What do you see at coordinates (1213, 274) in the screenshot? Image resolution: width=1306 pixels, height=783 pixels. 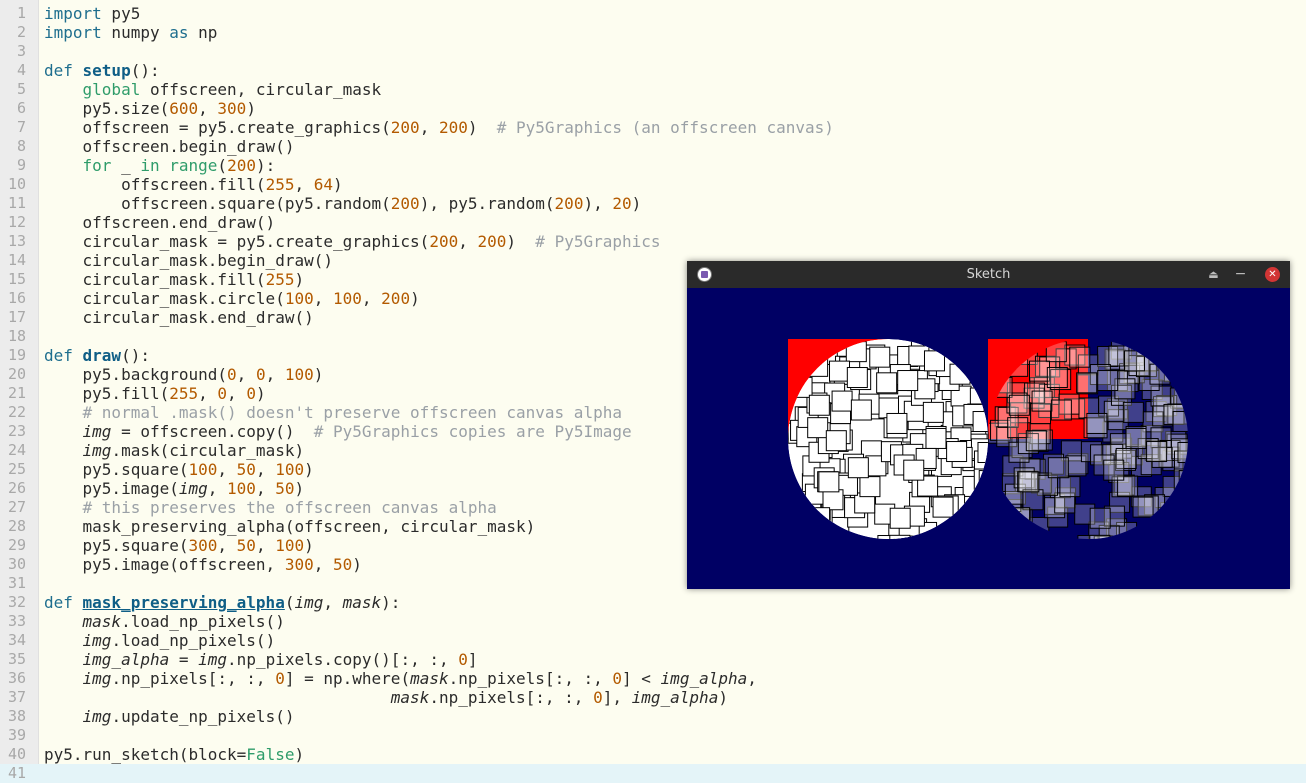 I see `shade-icon: ⏏` at bounding box center [1213, 274].